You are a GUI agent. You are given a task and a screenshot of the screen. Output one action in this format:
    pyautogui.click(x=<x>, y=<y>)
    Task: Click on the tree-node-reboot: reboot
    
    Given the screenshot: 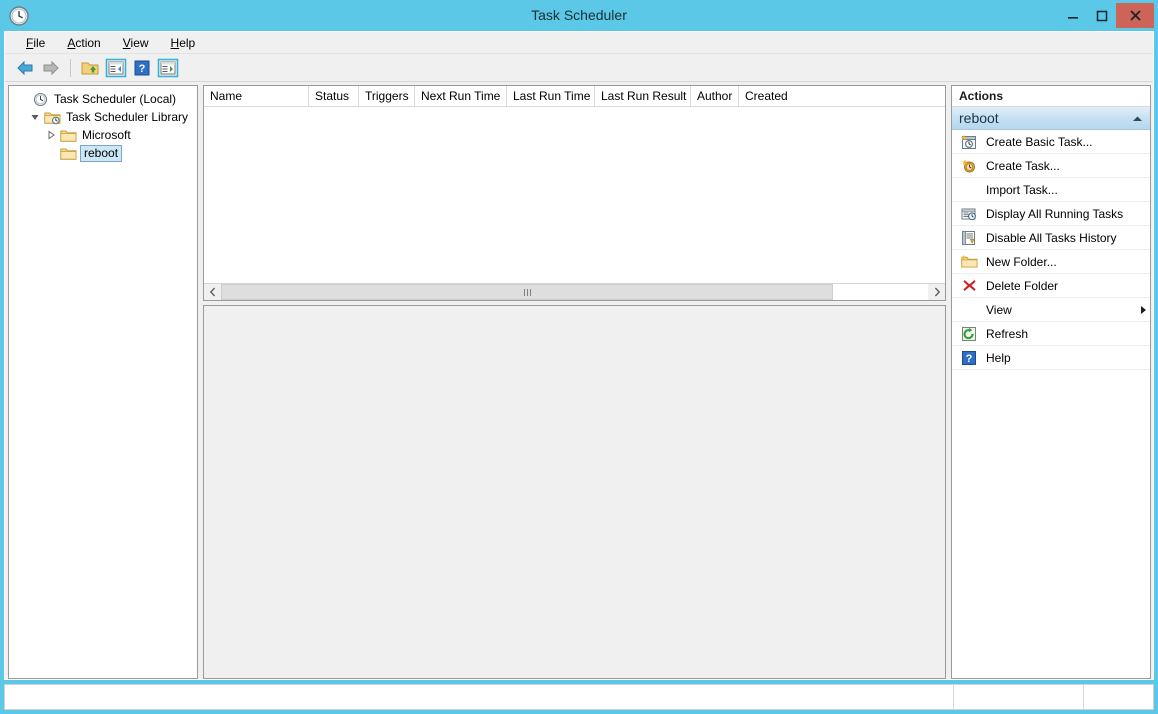 What is the action you would take?
    pyautogui.click(x=103, y=153)
    